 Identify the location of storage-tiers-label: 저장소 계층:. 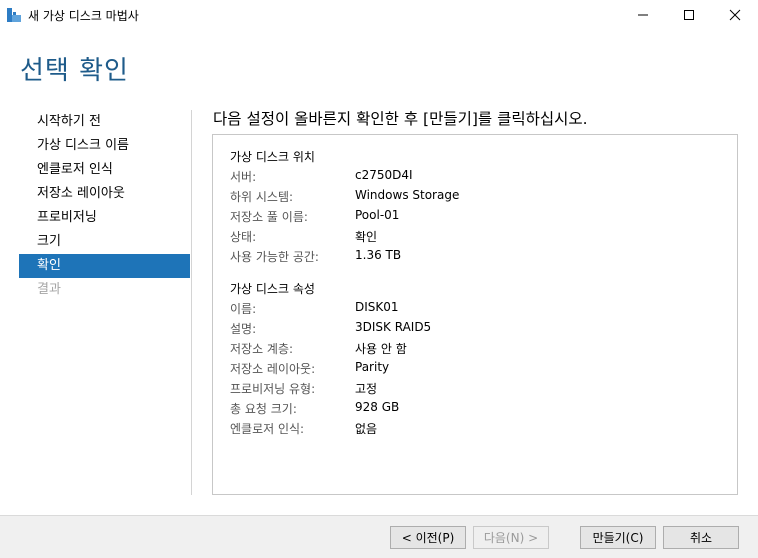
(262, 349).